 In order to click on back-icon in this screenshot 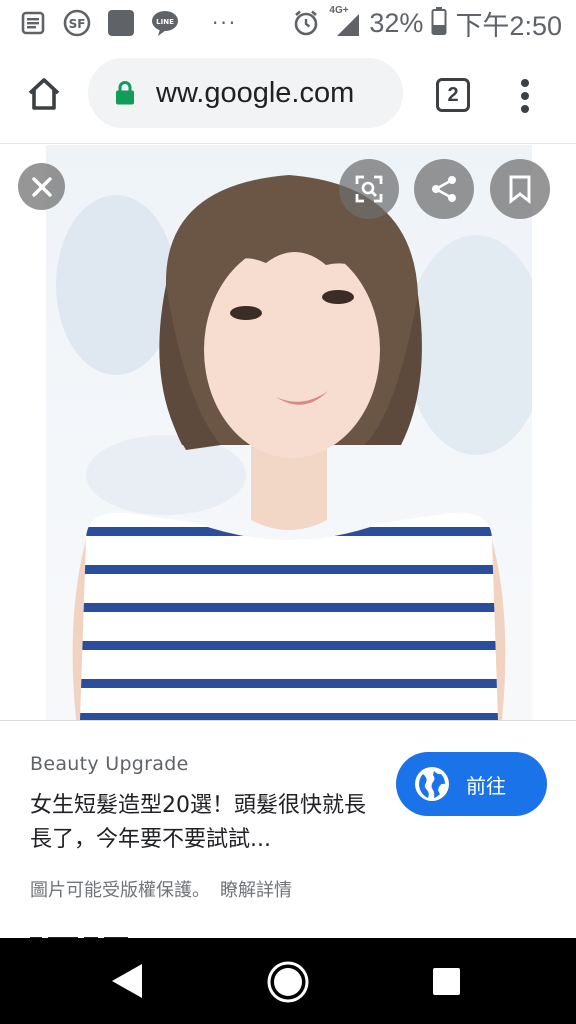, I will do `click(127, 981)`.